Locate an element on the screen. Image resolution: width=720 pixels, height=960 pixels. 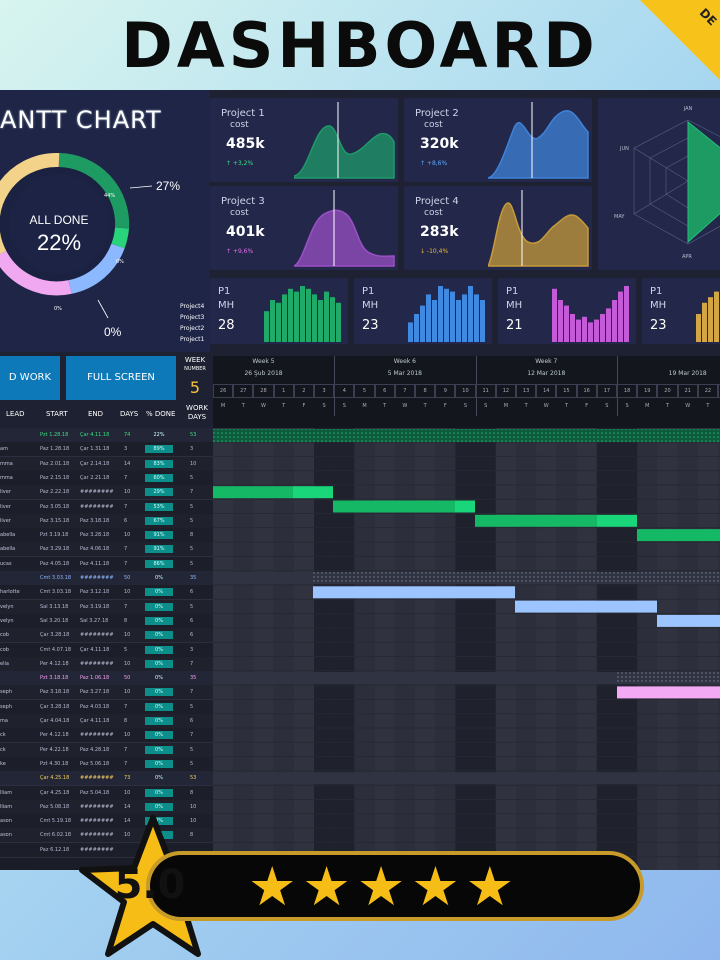
table-row: mma Paz 2.01.18 Çar 2.14.18 14 83% 10 is located at coordinates (106, 464).